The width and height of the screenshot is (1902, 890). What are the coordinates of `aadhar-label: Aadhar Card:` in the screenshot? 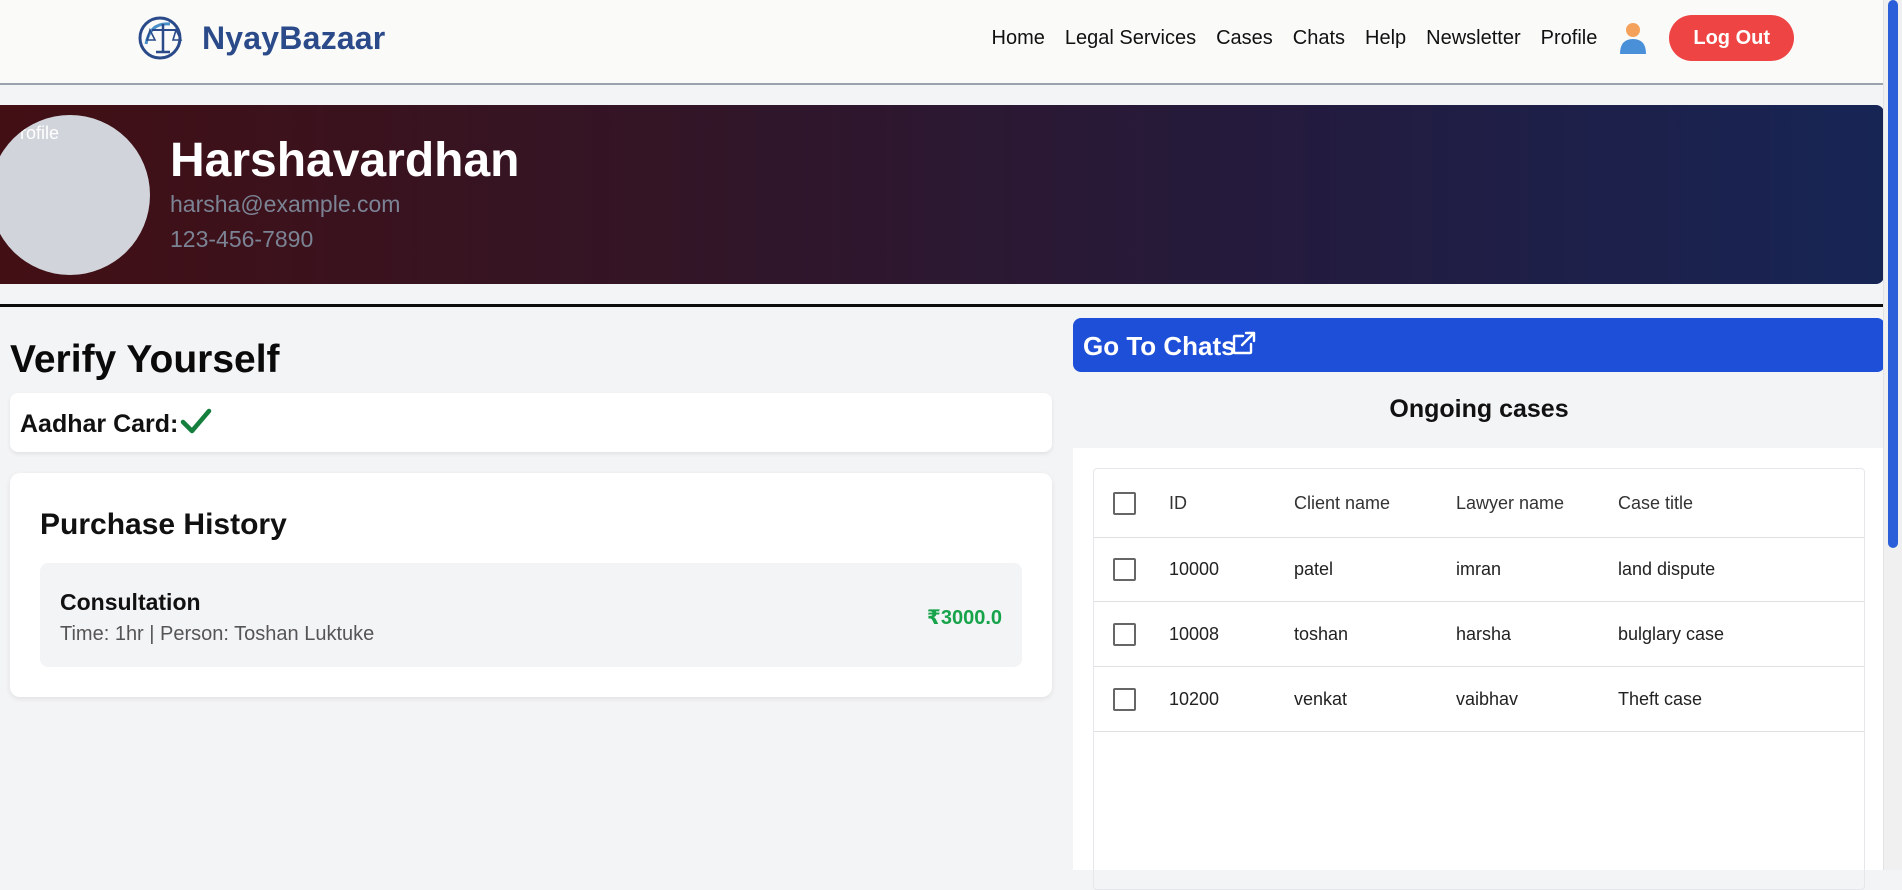 It's located at (99, 424).